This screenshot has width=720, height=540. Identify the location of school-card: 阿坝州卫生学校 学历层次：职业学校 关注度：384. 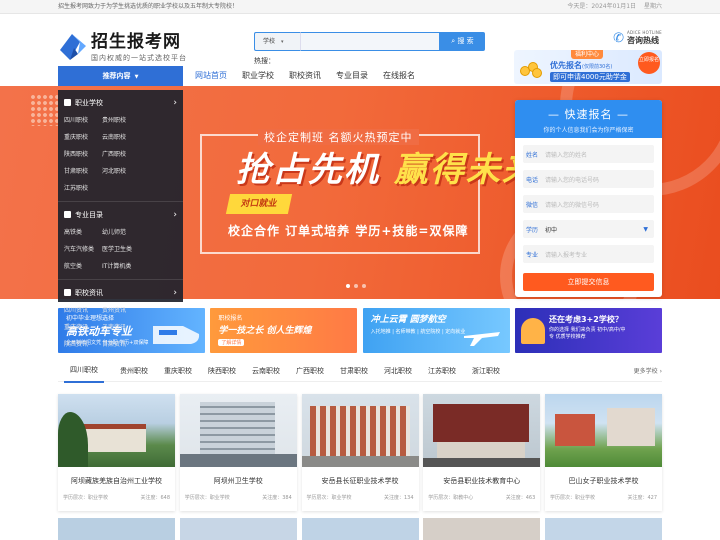
(238, 452).